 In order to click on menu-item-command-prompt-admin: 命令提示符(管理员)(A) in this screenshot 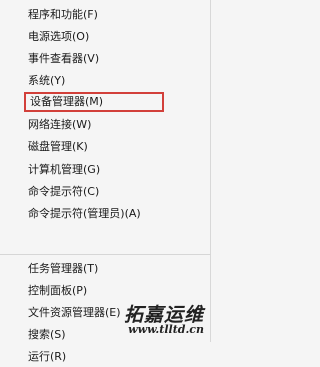, I will do `click(84, 214)`.